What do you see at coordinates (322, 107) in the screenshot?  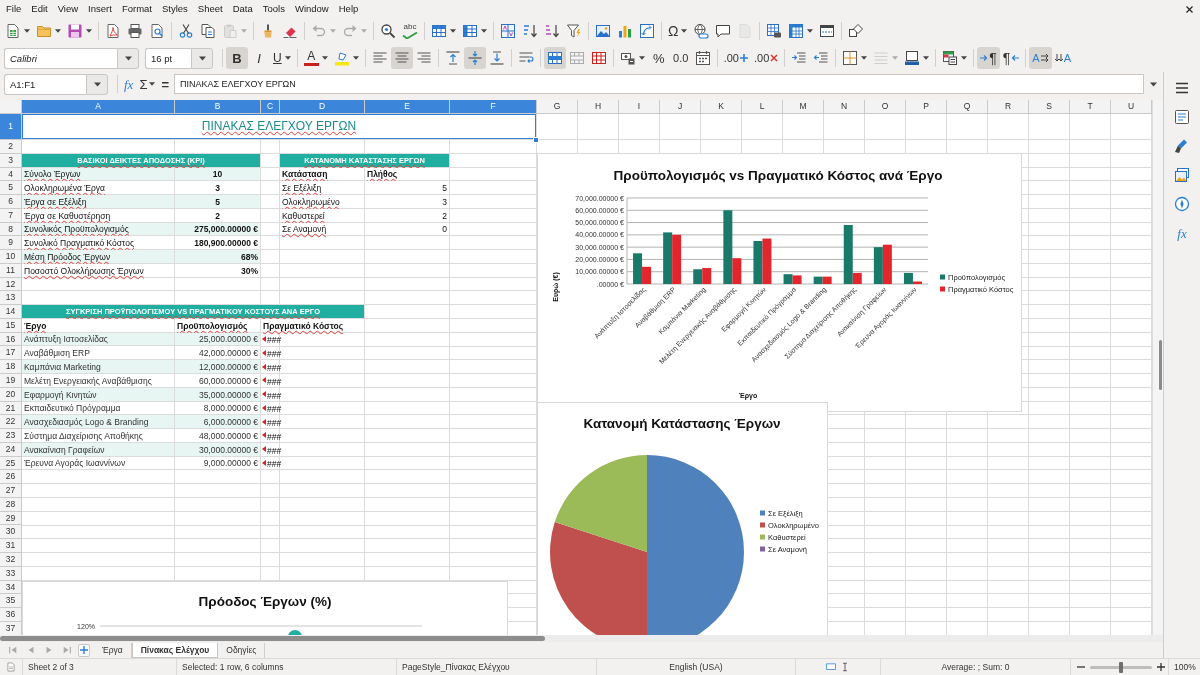 I see `column-header: D` at bounding box center [322, 107].